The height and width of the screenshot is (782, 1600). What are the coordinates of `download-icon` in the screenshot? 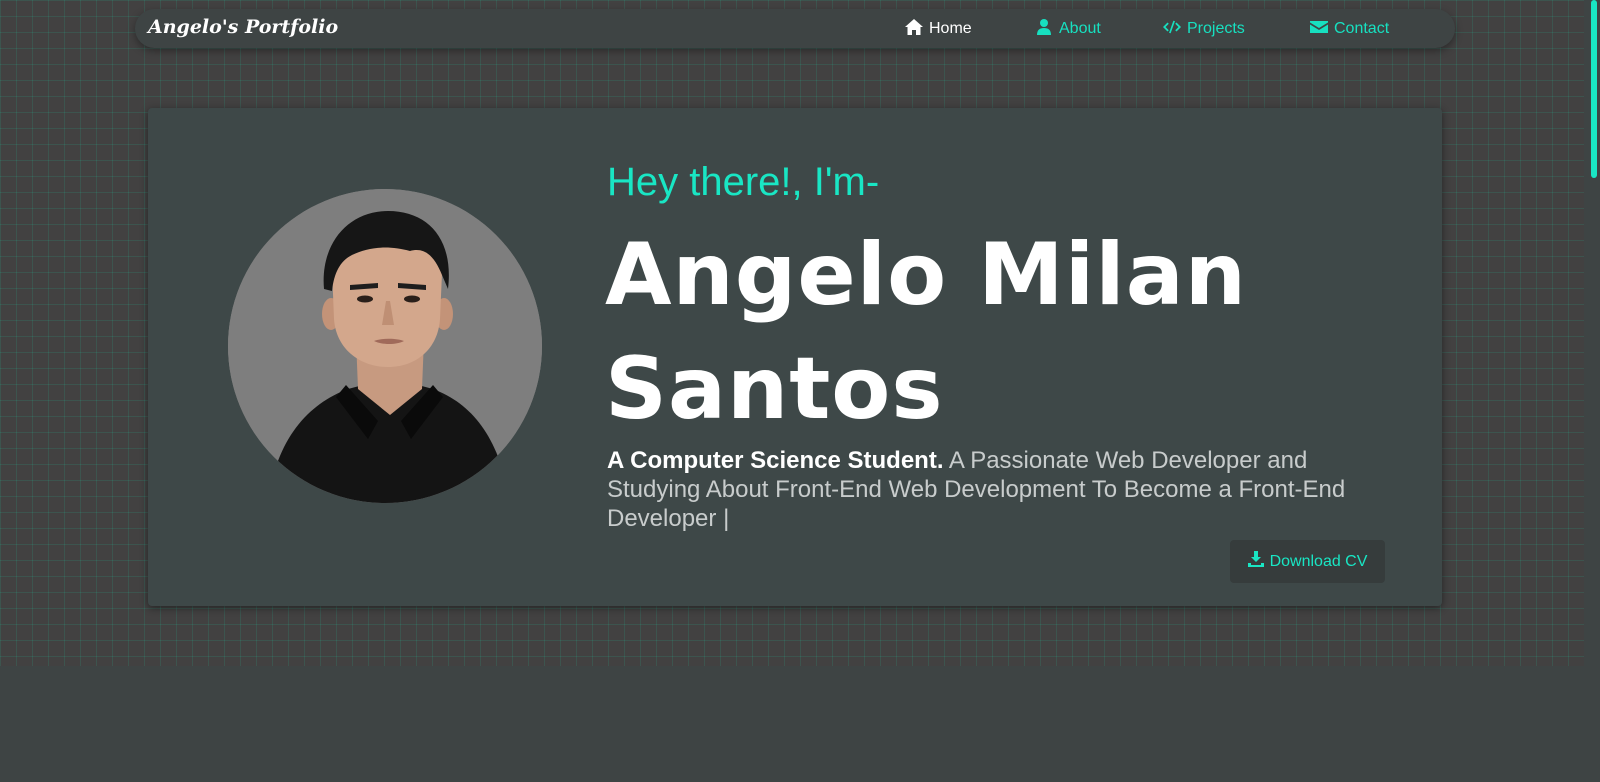 It's located at (1255, 561).